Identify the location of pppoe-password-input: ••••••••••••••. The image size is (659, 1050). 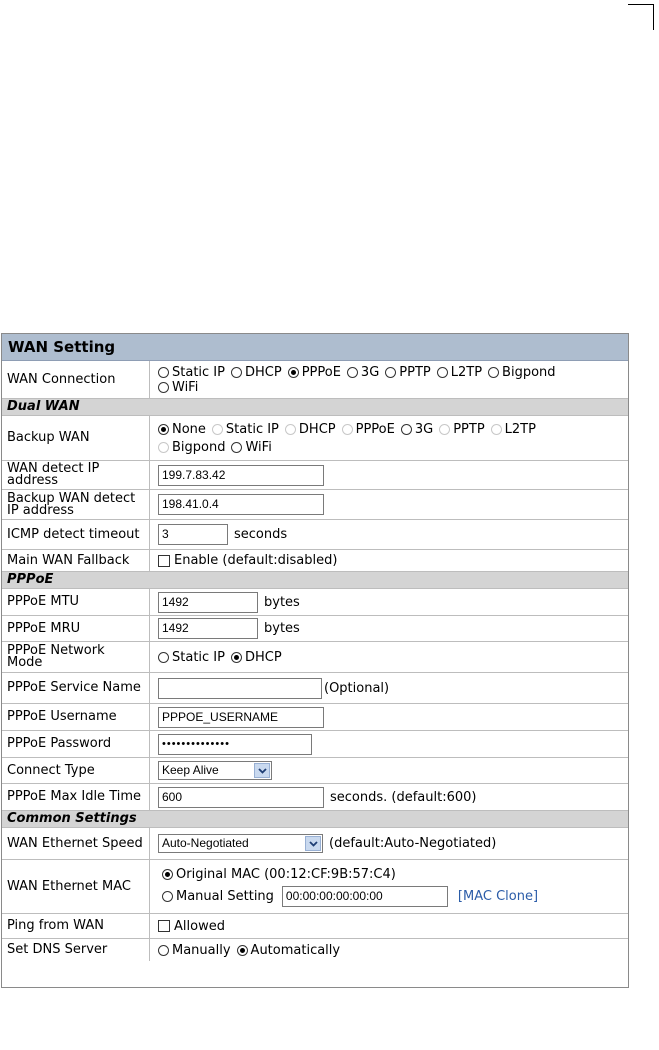
(235, 744).